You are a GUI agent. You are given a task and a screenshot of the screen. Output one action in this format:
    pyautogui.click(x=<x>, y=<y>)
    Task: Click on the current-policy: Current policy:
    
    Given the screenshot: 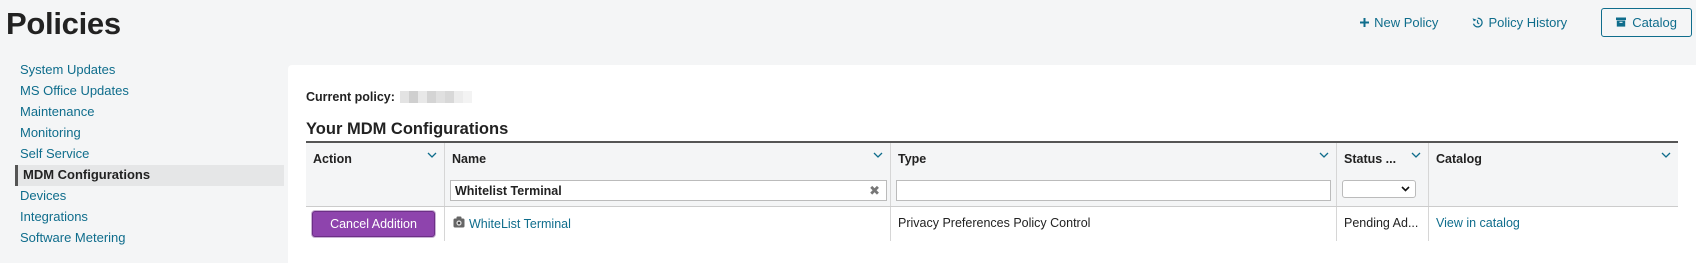 What is the action you would take?
    pyautogui.click(x=389, y=97)
    